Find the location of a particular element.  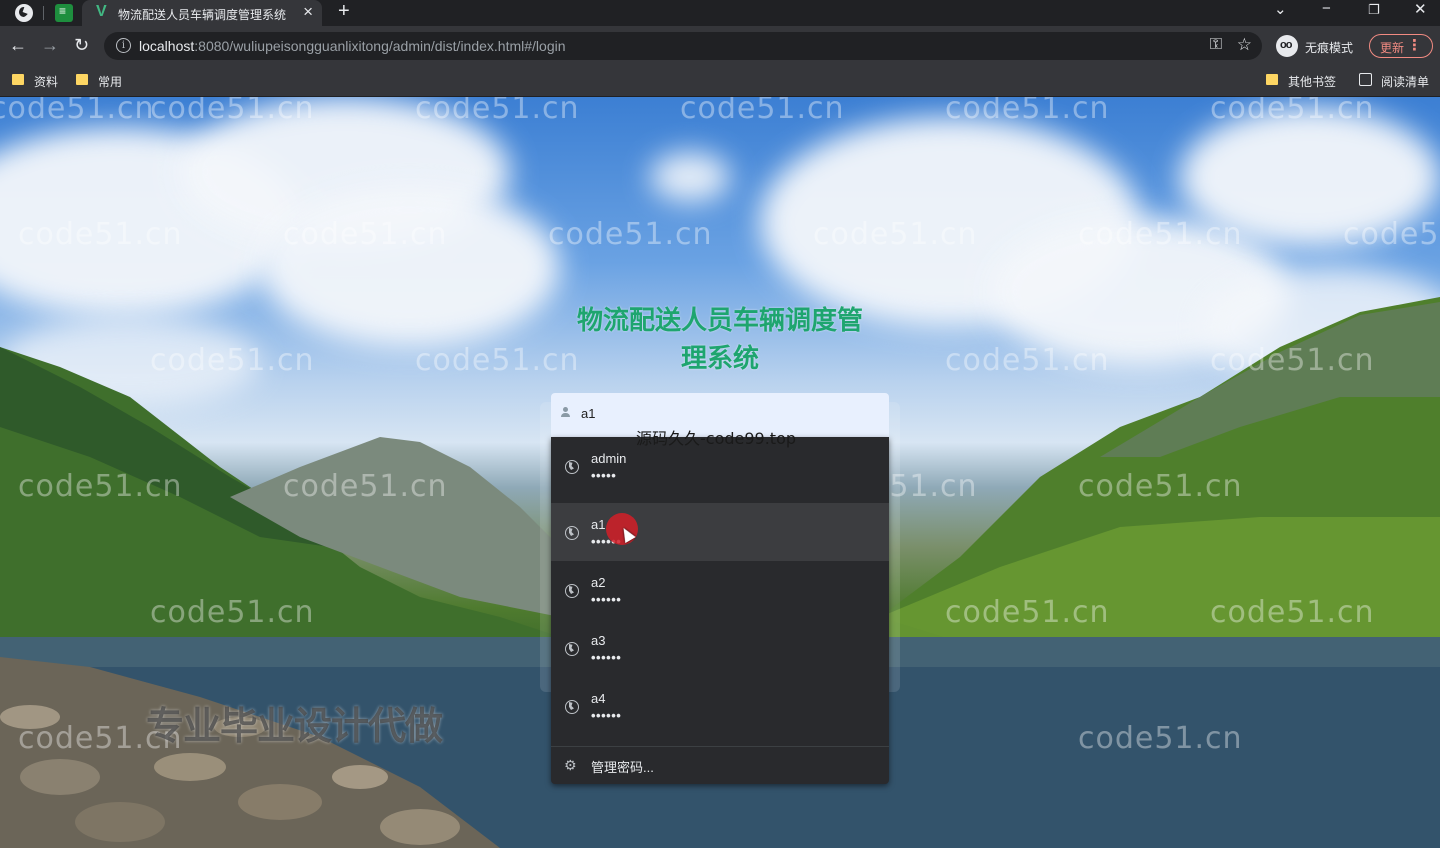

autofill-item: a1 •••••• is located at coordinates (720, 532).